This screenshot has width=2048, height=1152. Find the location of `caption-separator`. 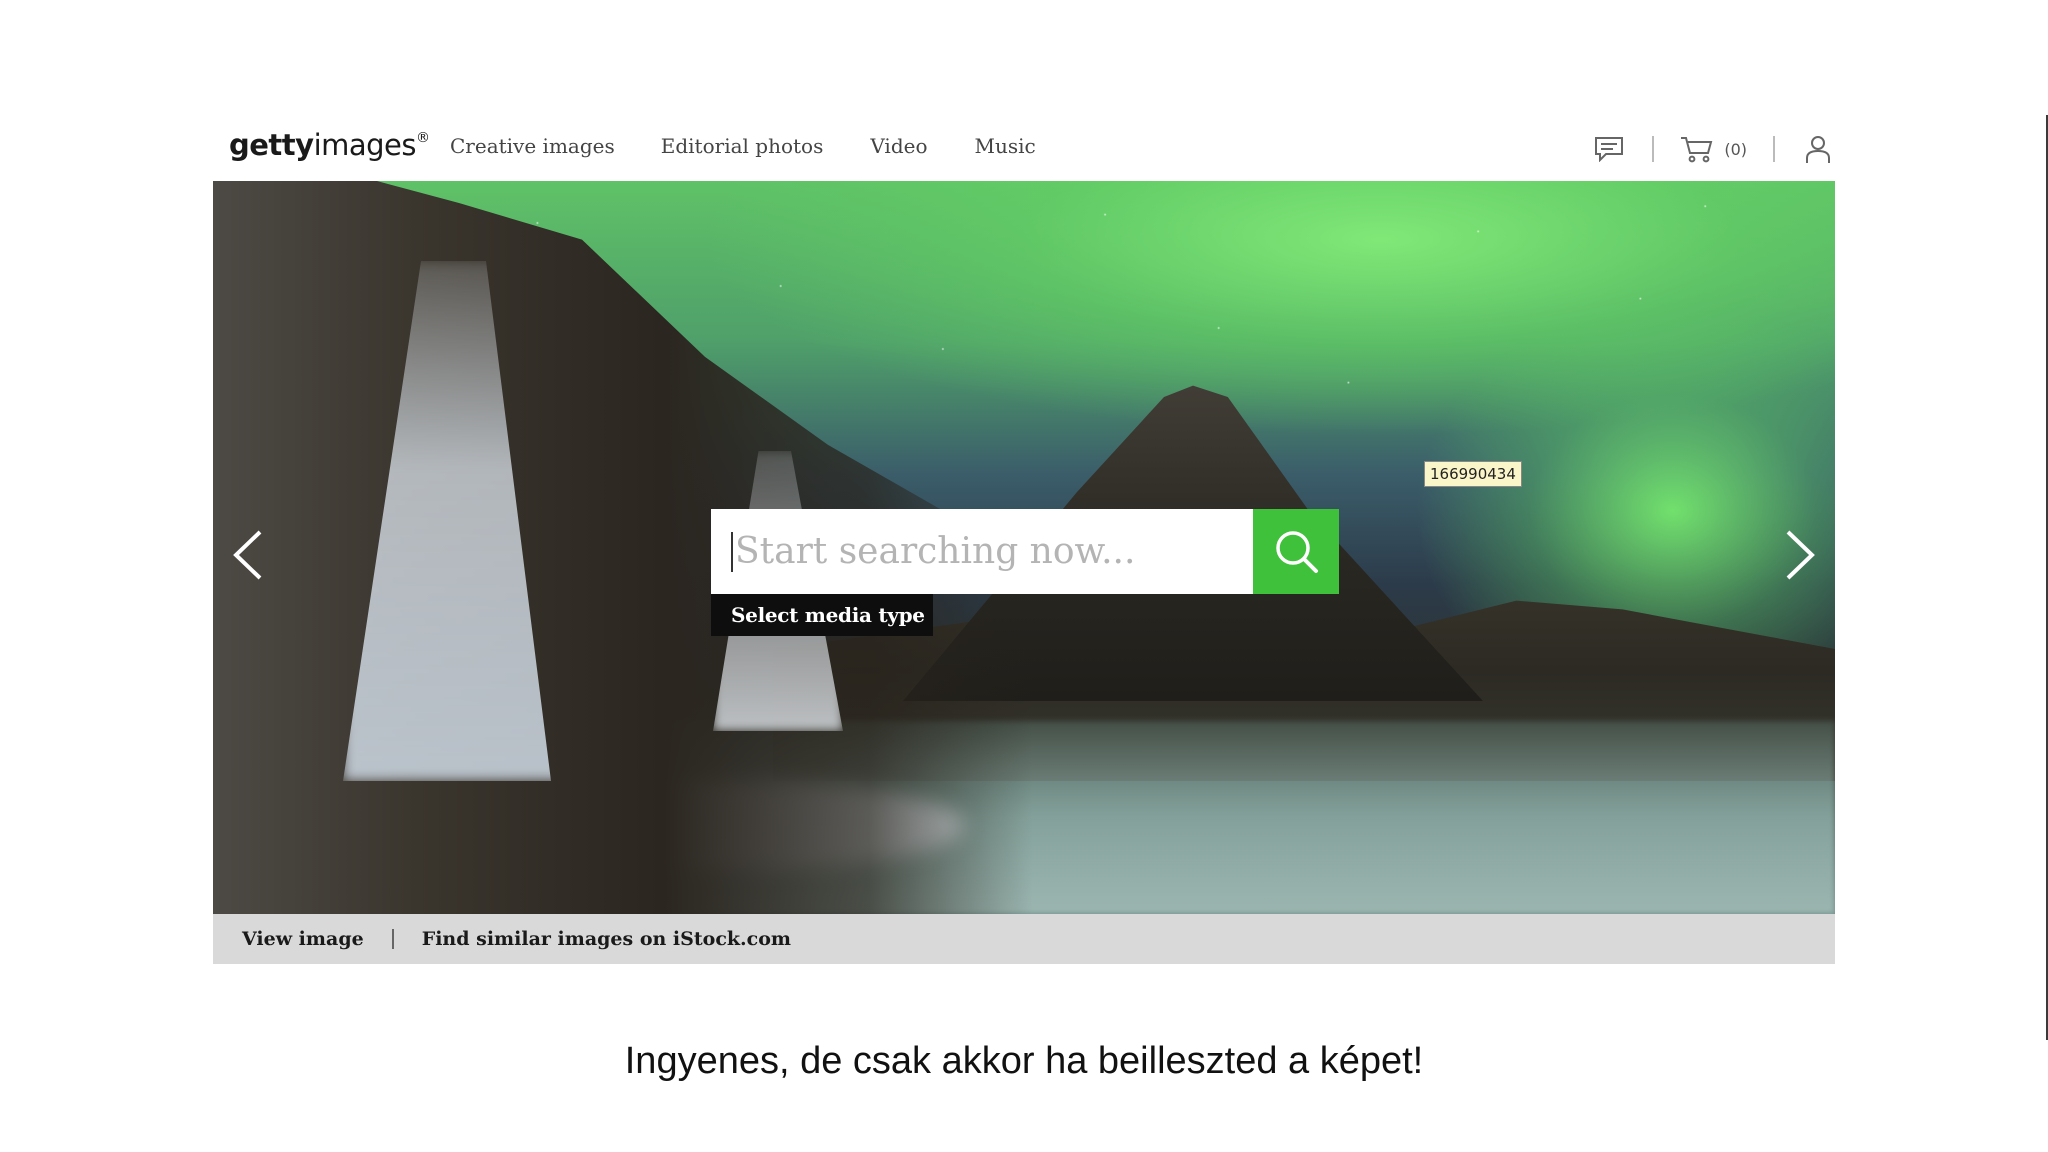

caption-separator is located at coordinates (392, 939).